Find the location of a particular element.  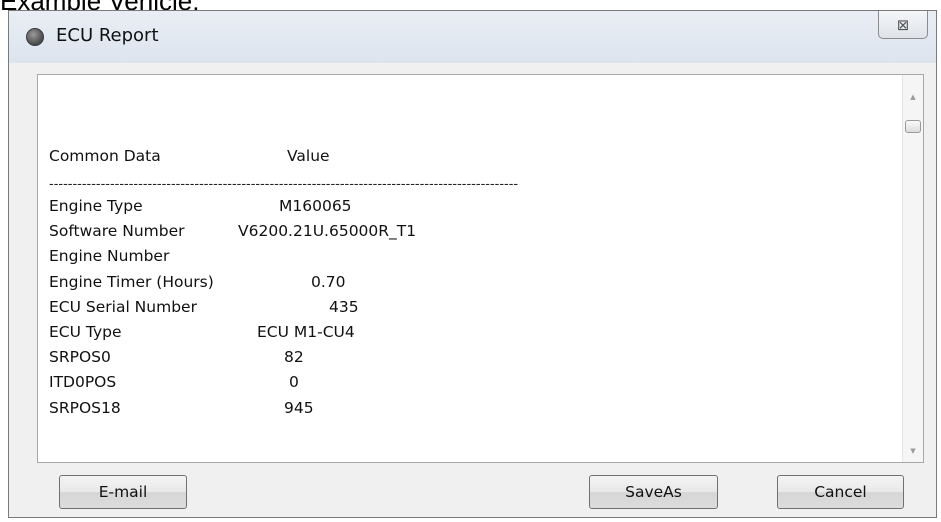

title-bar: ECU Report ⊠ is located at coordinates (472, 37).